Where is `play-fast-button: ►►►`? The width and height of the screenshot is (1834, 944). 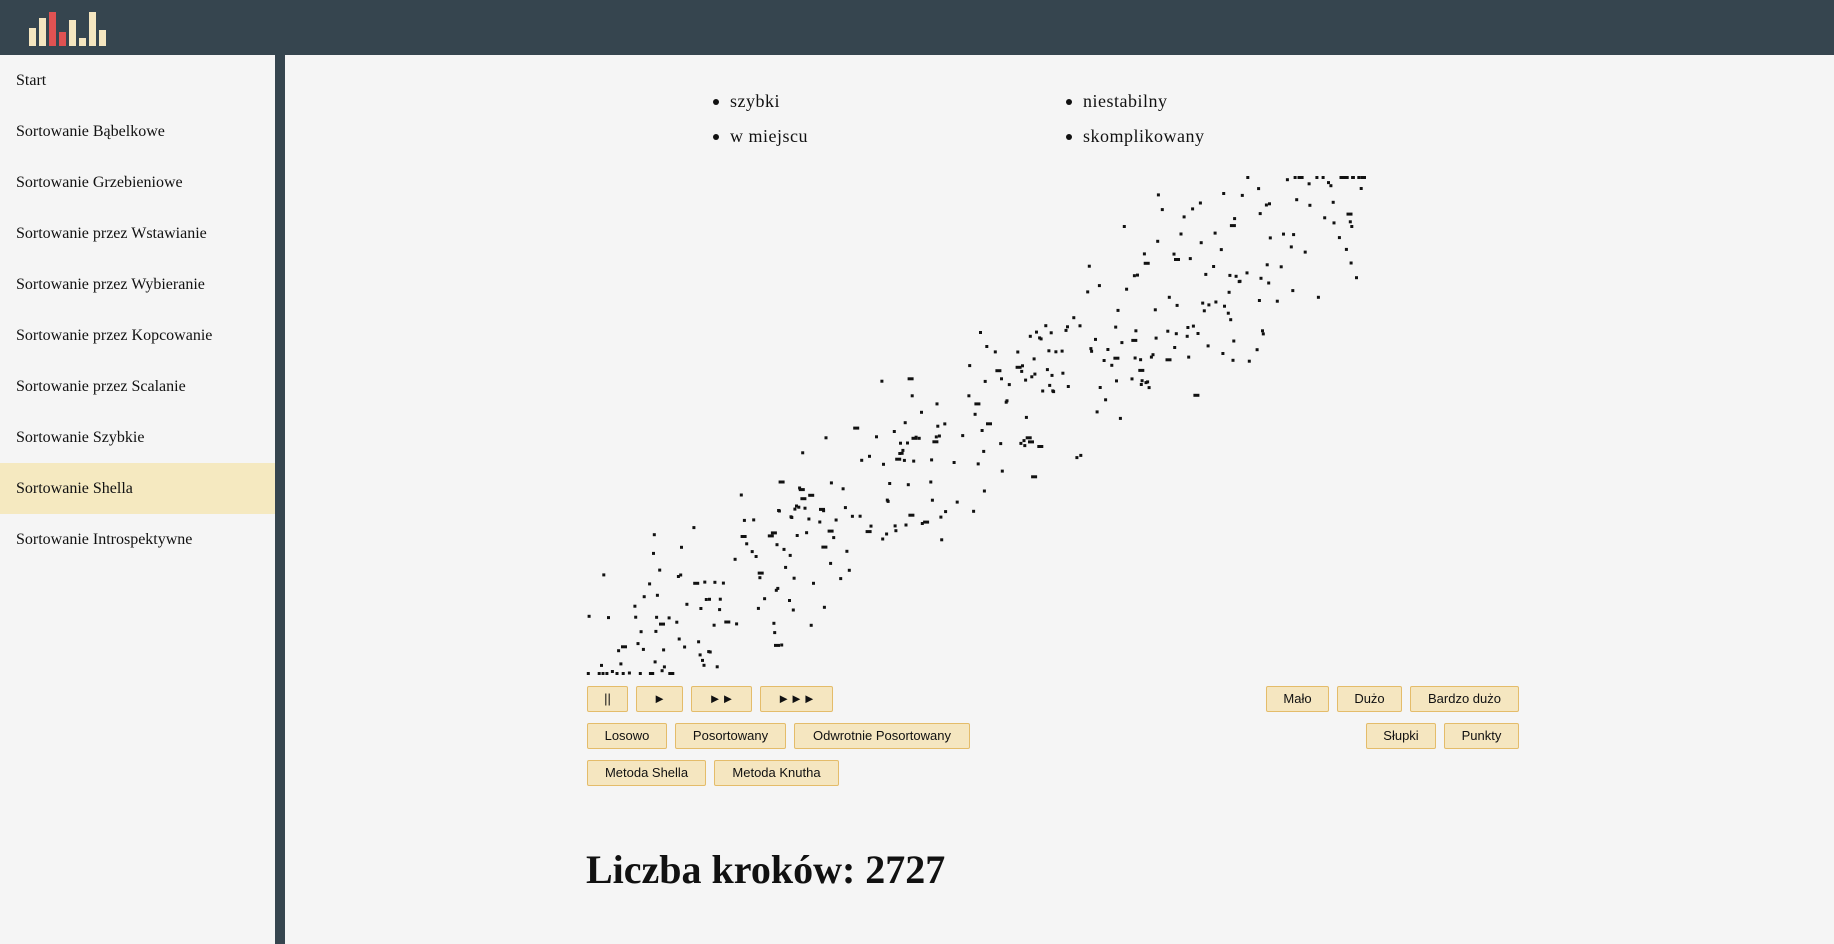 play-fast-button: ►►► is located at coordinates (796, 699).